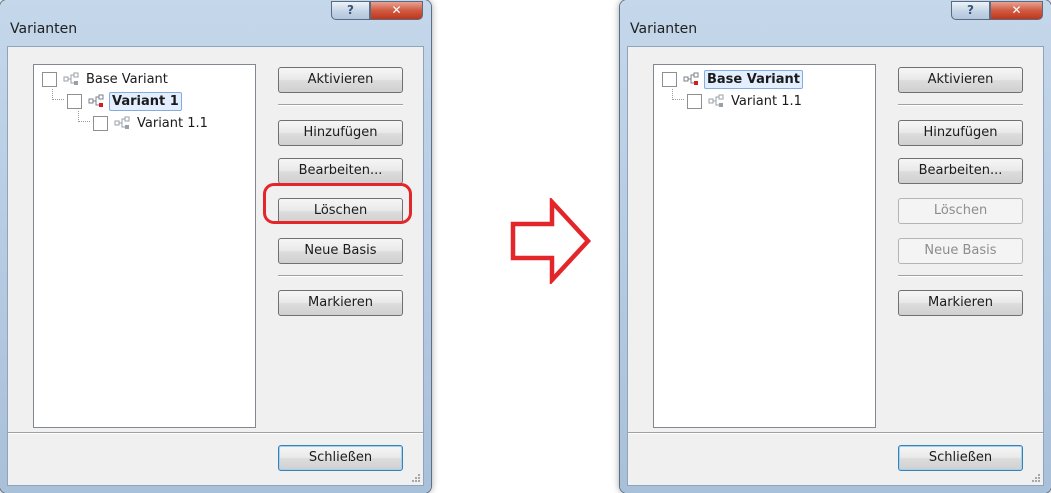 This screenshot has height=493, width=1051. Describe the element at coordinates (127, 79) in the screenshot. I see `tree-node-label: Base Variant` at that location.